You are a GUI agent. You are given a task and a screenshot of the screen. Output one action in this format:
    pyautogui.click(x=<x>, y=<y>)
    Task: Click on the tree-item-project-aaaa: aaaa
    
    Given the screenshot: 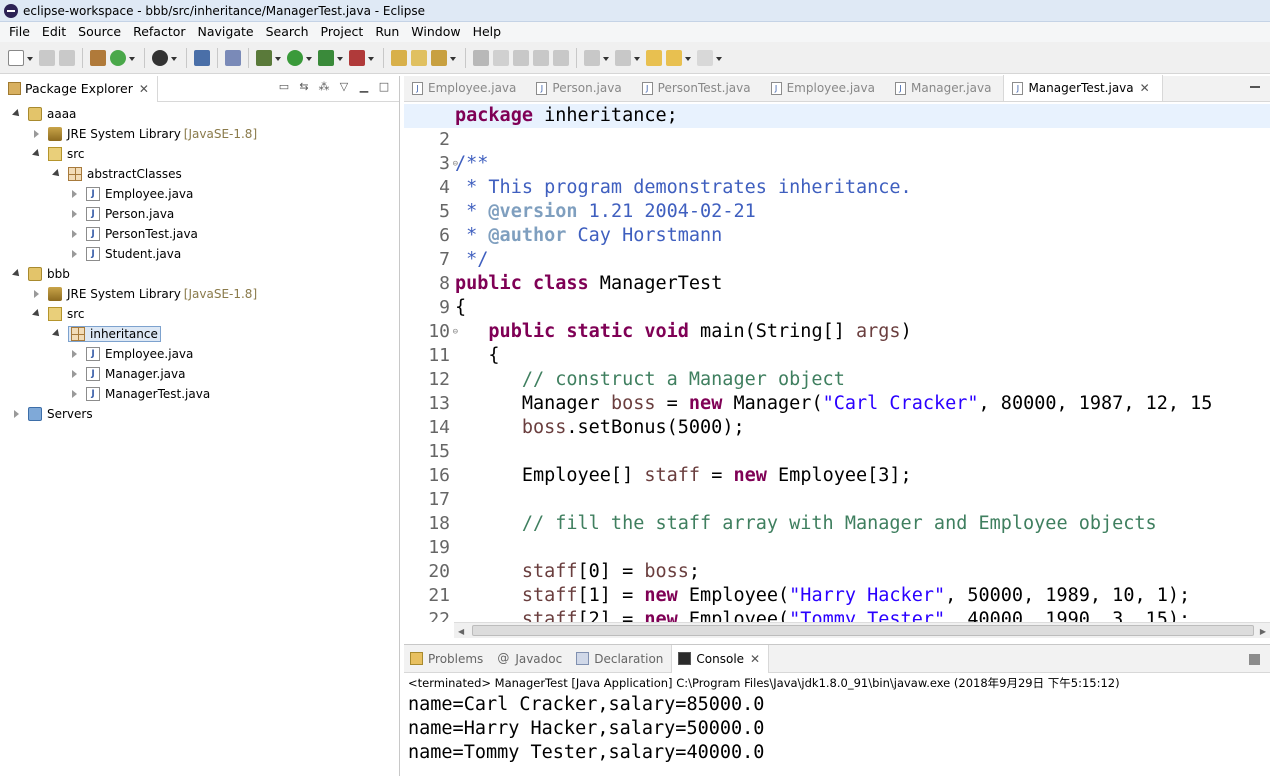 What is the action you would take?
    pyautogui.click(x=199, y=114)
    